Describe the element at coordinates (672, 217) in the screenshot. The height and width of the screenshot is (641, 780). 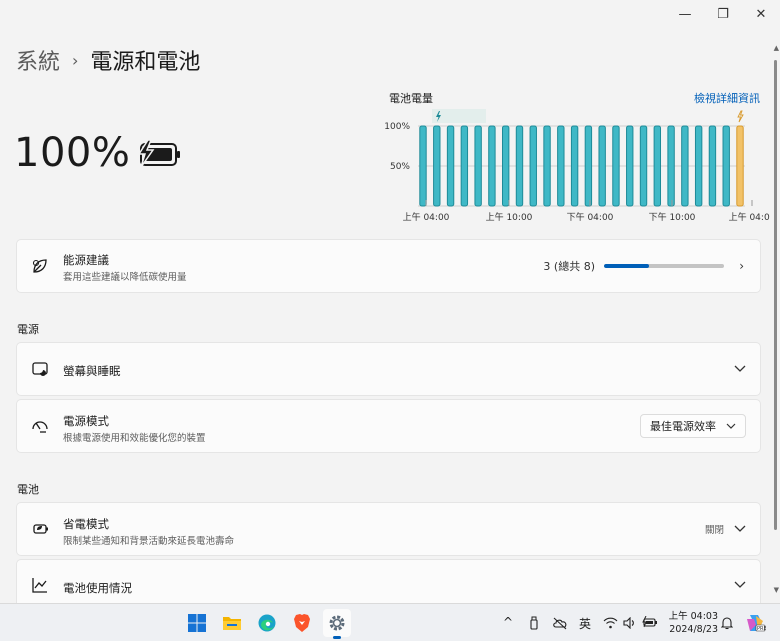
I see `x-tick-label: 下午 10:00` at that location.